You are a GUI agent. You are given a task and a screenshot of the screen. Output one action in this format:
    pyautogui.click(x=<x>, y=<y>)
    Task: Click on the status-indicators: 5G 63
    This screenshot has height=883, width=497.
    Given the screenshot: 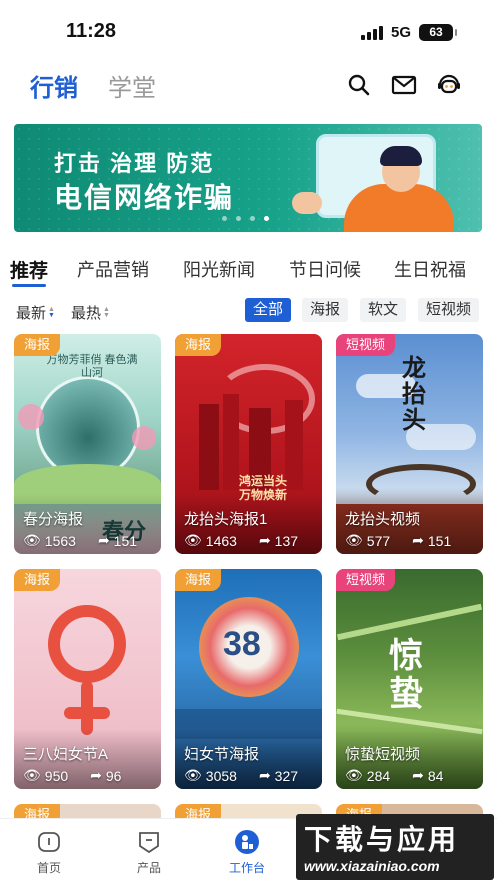 What is the action you would take?
    pyautogui.click(x=408, y=32)
    